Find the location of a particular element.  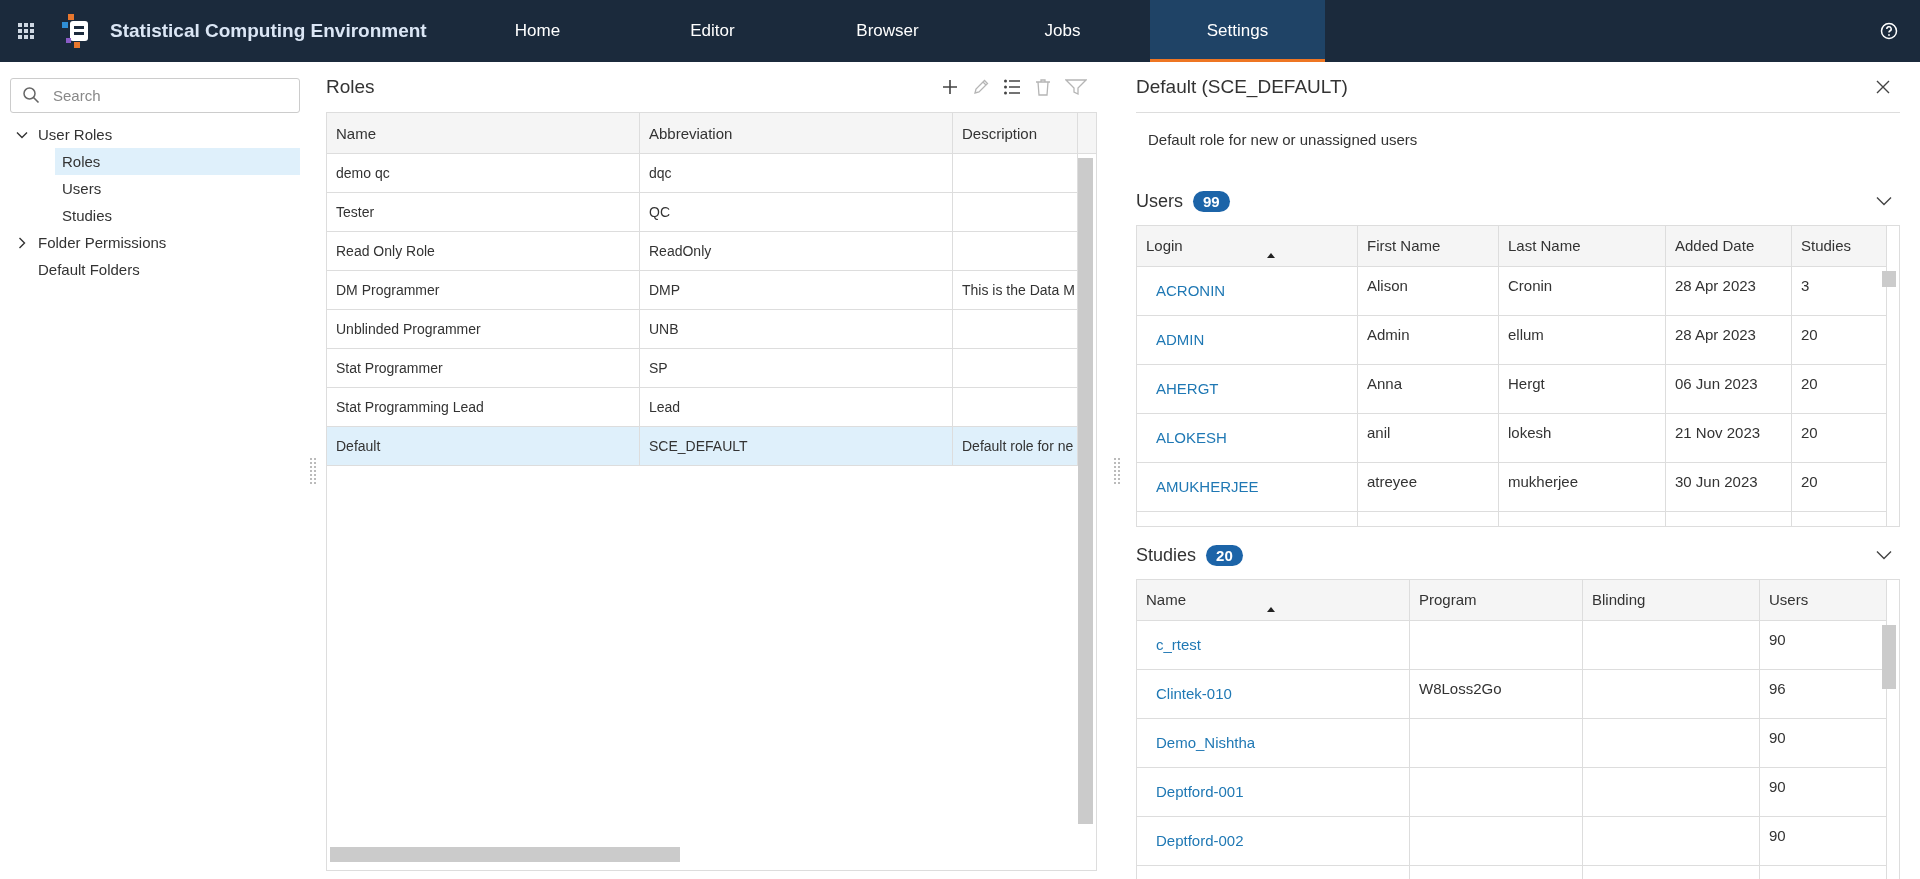

tree-item: Studies is located at coordinates (177, 215).